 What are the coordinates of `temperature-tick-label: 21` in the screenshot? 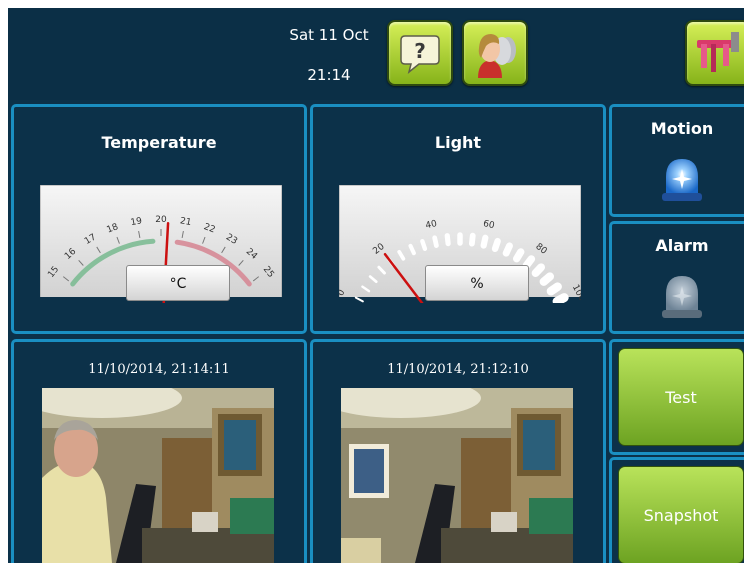 It's located at (185, 222).